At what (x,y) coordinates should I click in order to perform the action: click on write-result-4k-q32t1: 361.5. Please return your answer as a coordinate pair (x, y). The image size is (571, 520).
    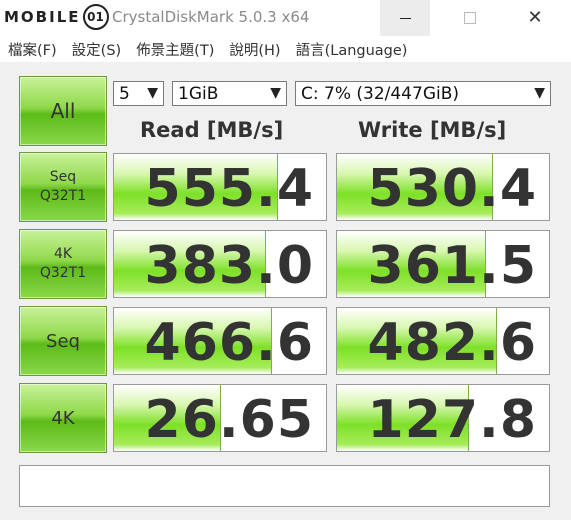
    Looking at the image, I should click on (443, 264).